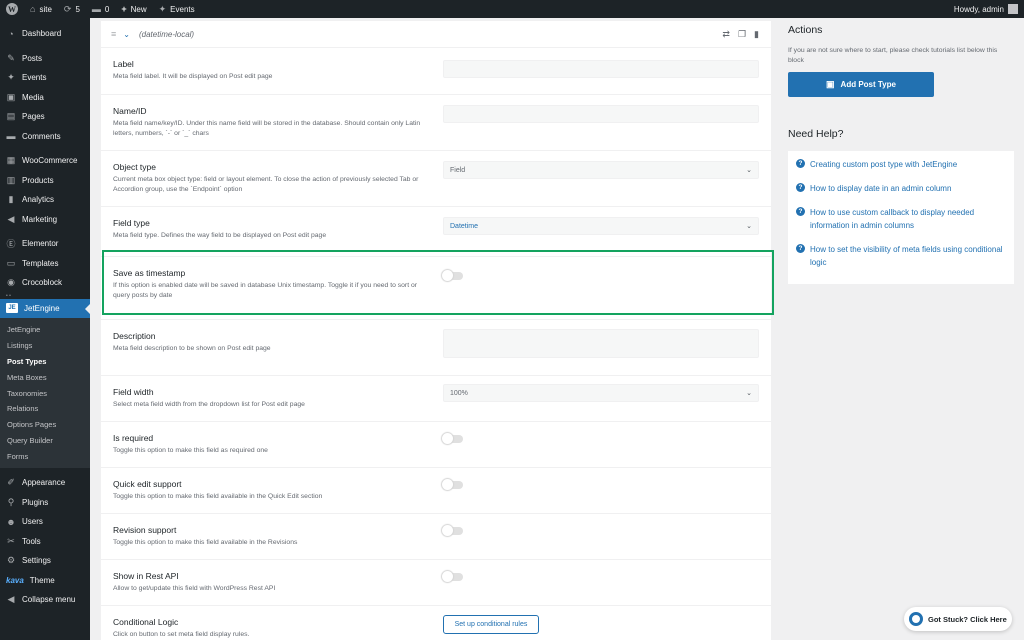 The height and width of the screenshot is (640, 1024). What do you see at coordinates (45, 346) in the screenshot?
I see `submenu-item-listings: Listings` at bounding box center [45, 346].